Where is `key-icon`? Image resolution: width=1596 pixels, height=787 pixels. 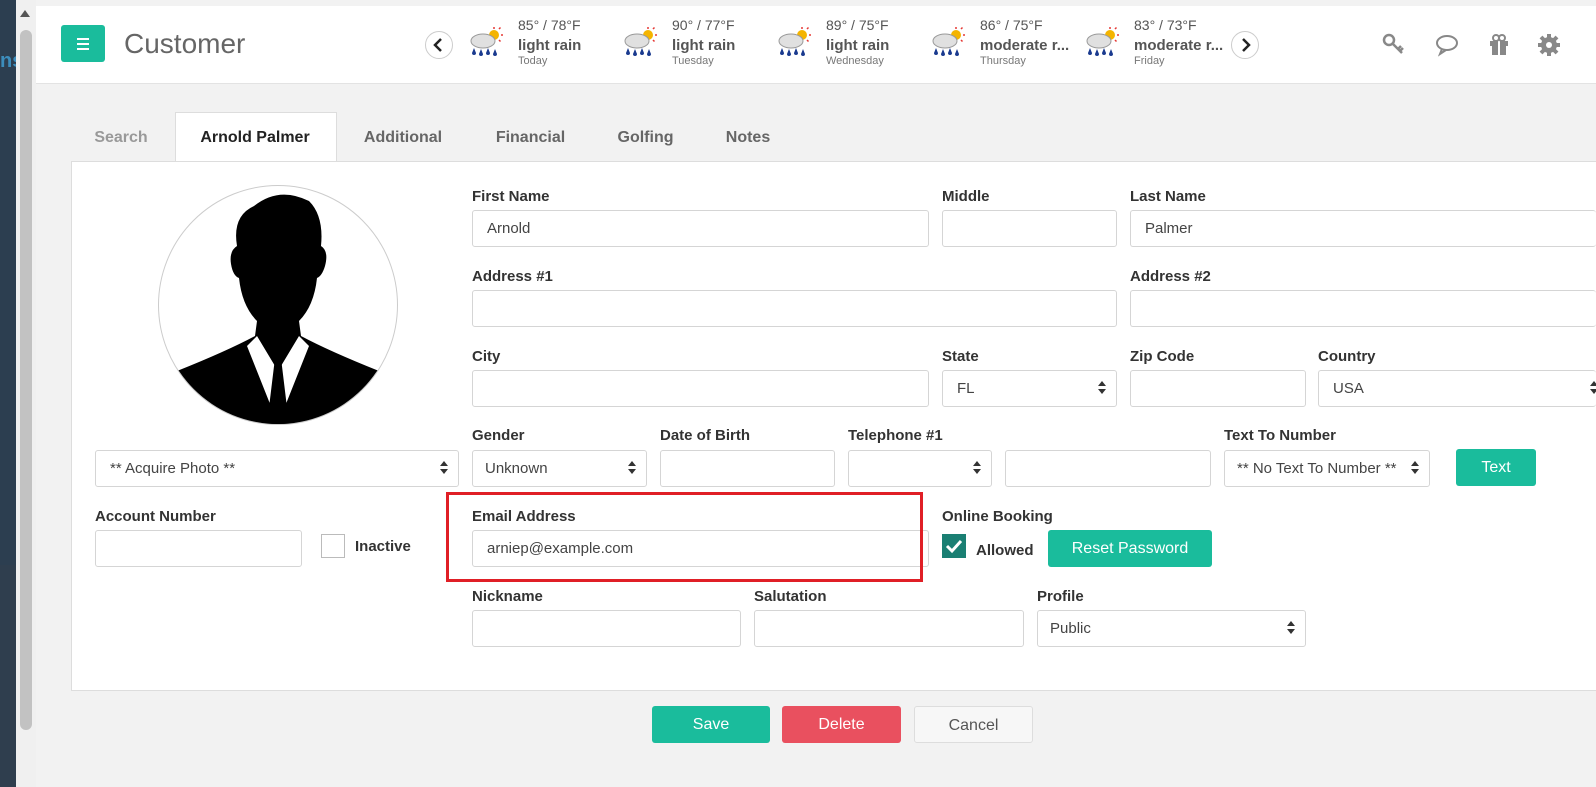 key-icon is located at coordinates (1394, 45).